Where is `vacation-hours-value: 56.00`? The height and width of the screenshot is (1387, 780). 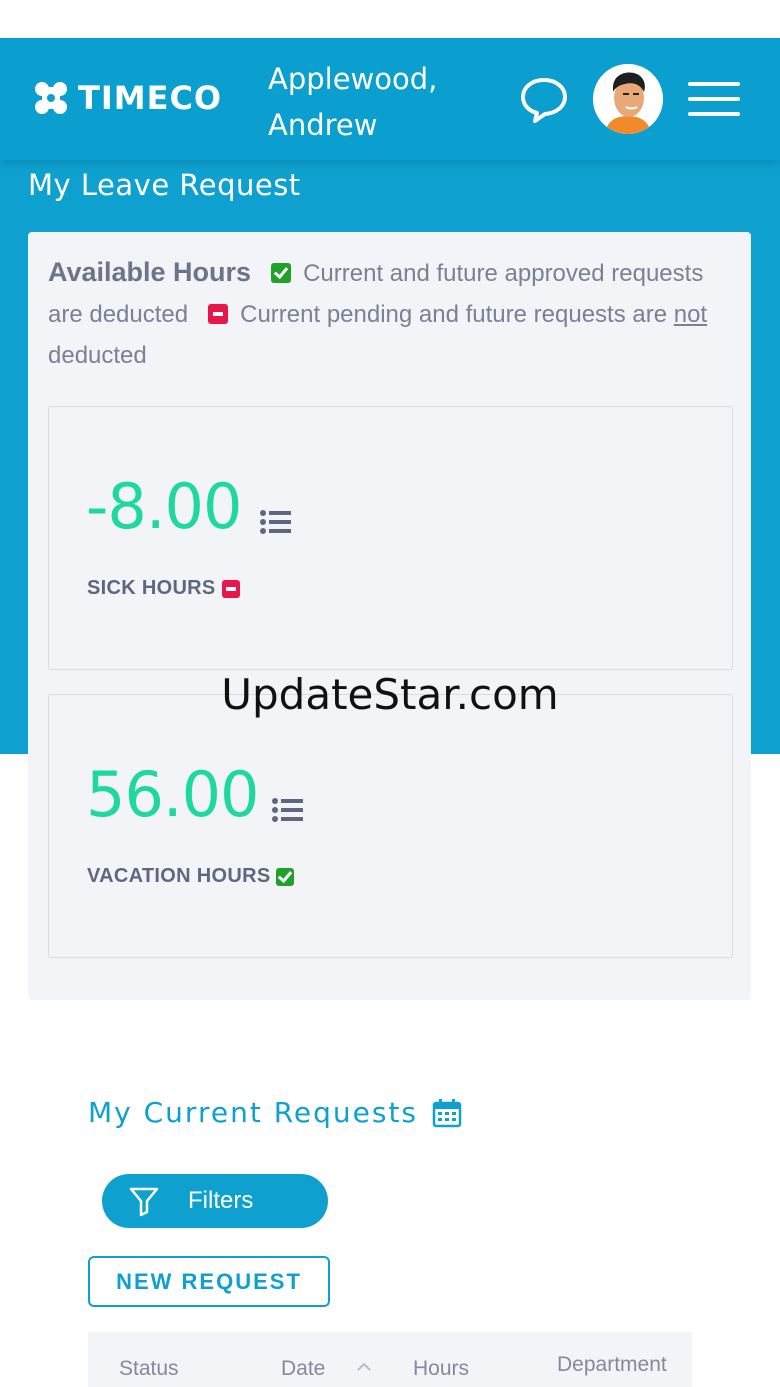 vacation-hours-value: 56.00 is located at coordinates (172, 794).